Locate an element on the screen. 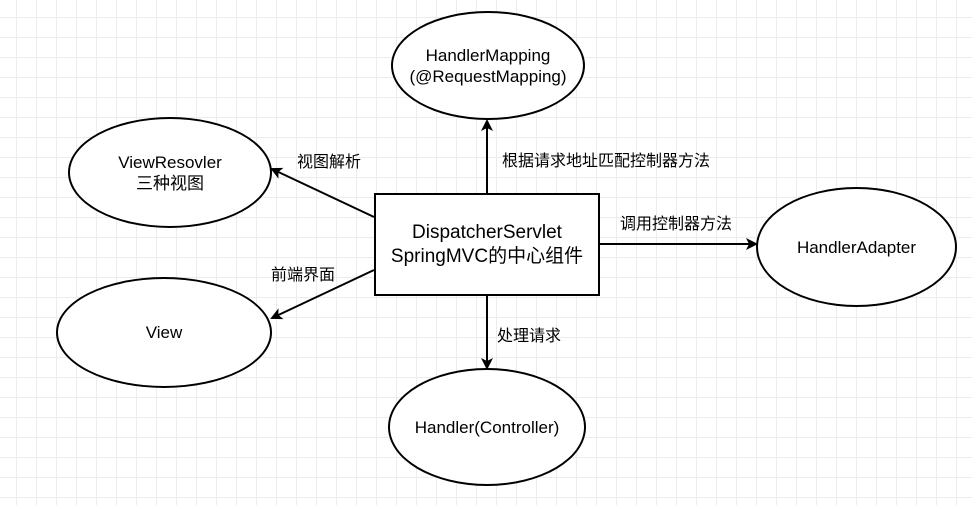 This screenshot has width=972, height=505. view-title: View is located at coordinates (164, 332).